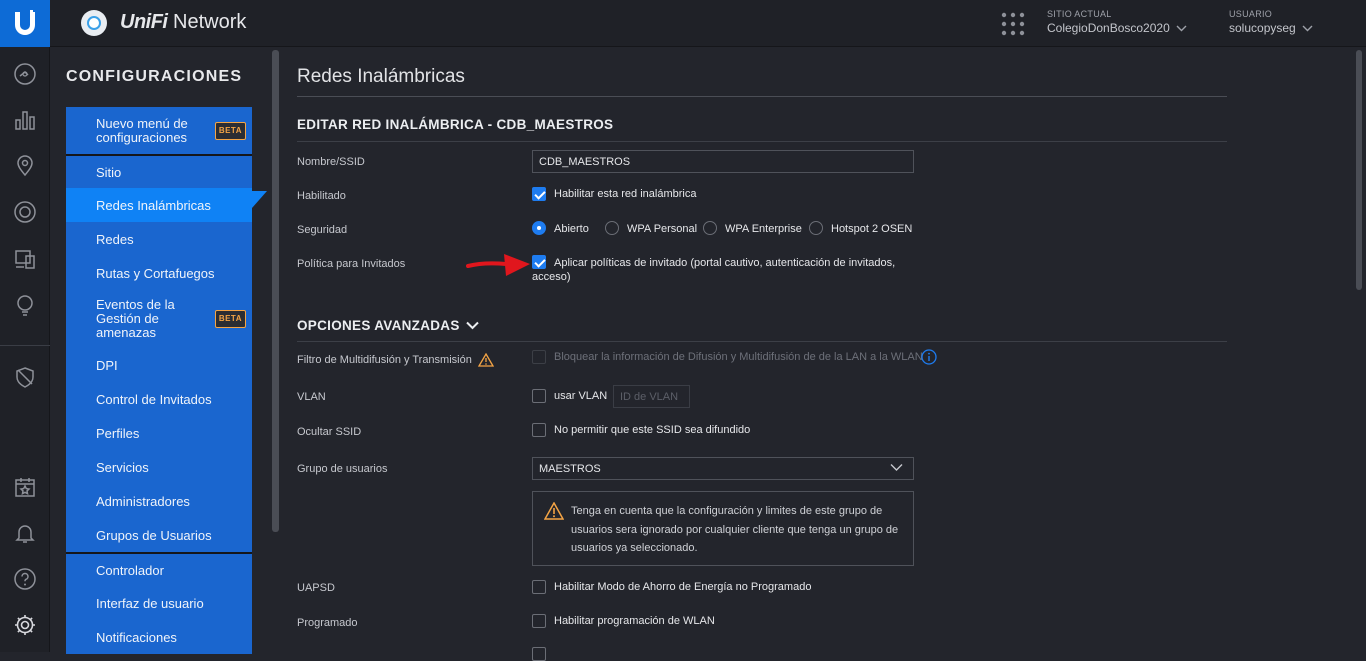  What do you see at coordinates (929, 357) in the screenshot?
I see `info-icon` at bounding box center [929, 357].